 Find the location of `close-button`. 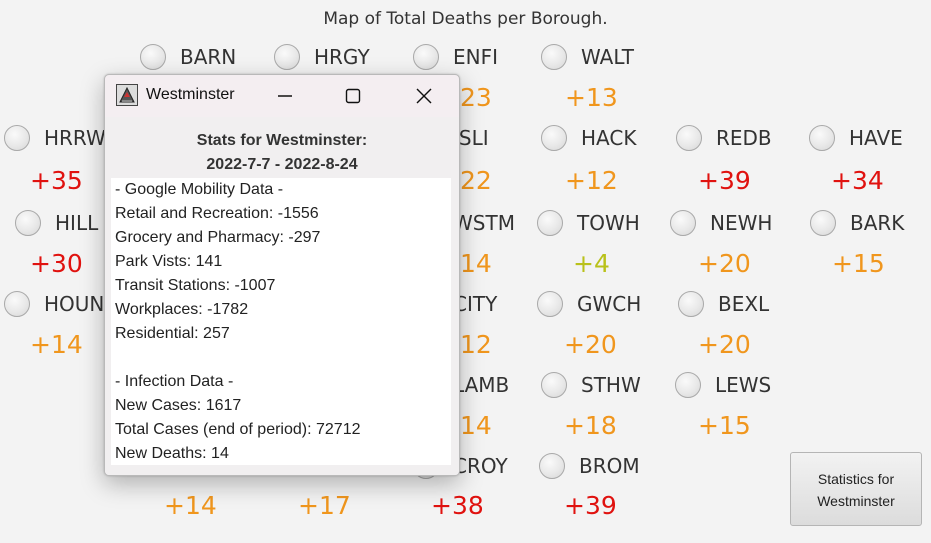

close-button is located at coordinates (424, 96).